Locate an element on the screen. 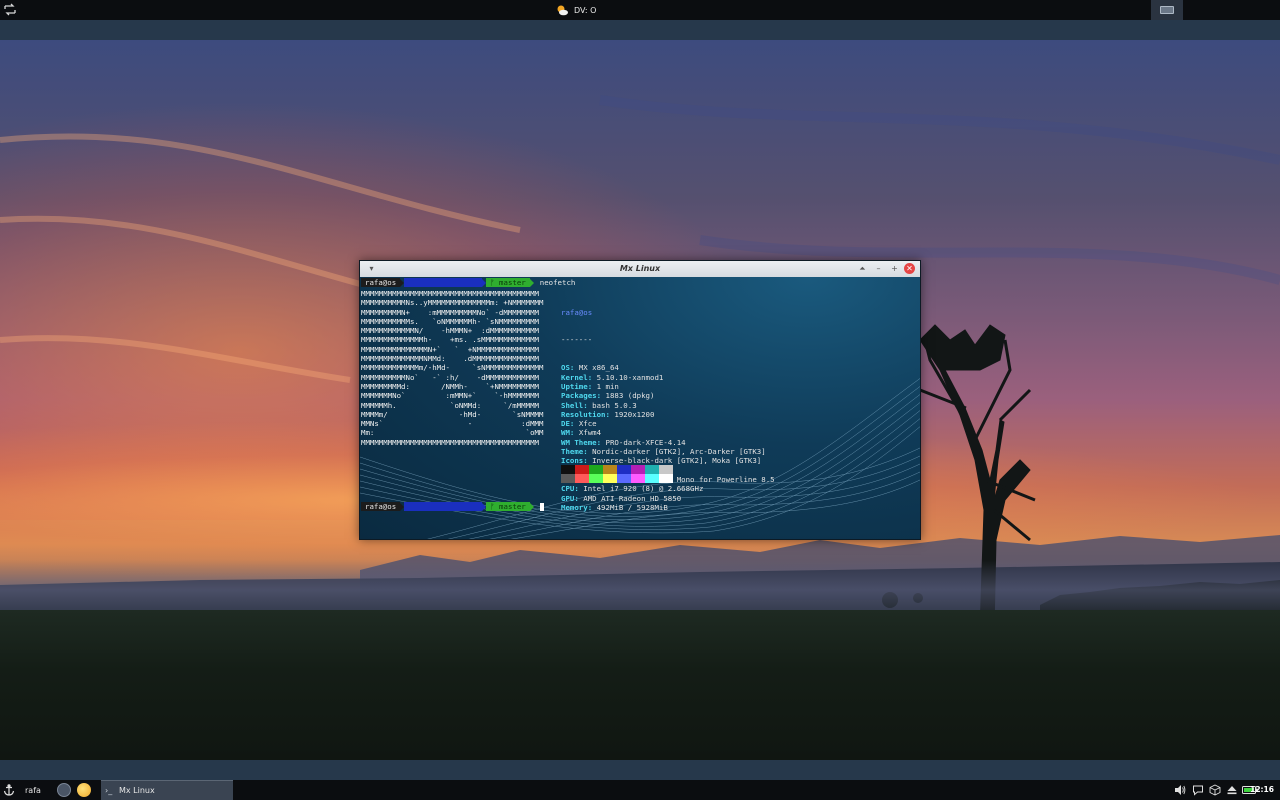 The width and height of the screenshot is (1280, 800). top-panel: DV: O is located at coordinates (640, 10).